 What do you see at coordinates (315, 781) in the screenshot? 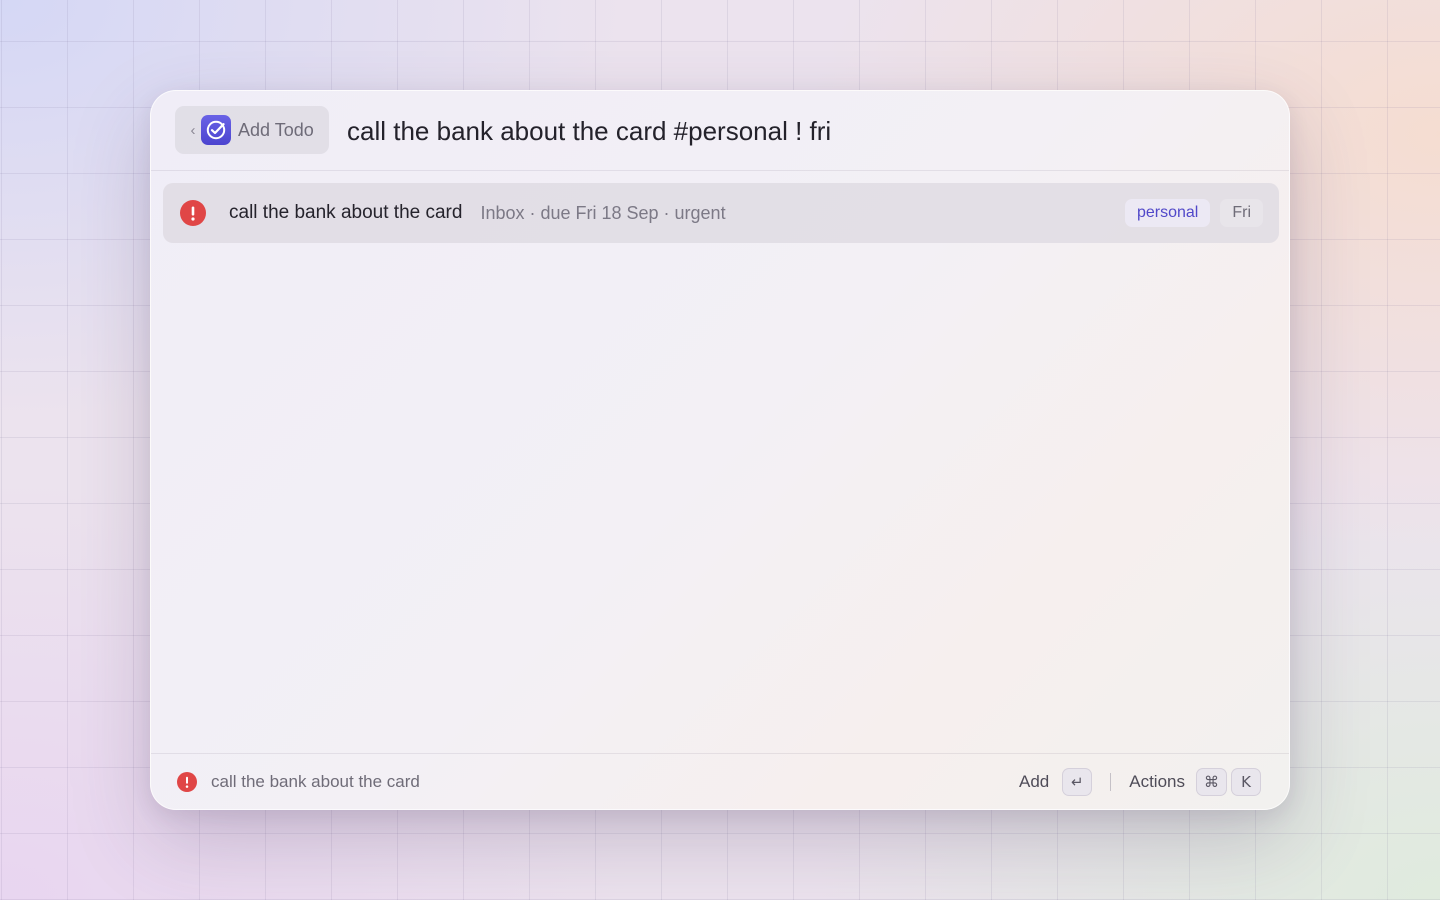
I see `selected-item-title: call the bank about the card` at bounding box center [315, 781].